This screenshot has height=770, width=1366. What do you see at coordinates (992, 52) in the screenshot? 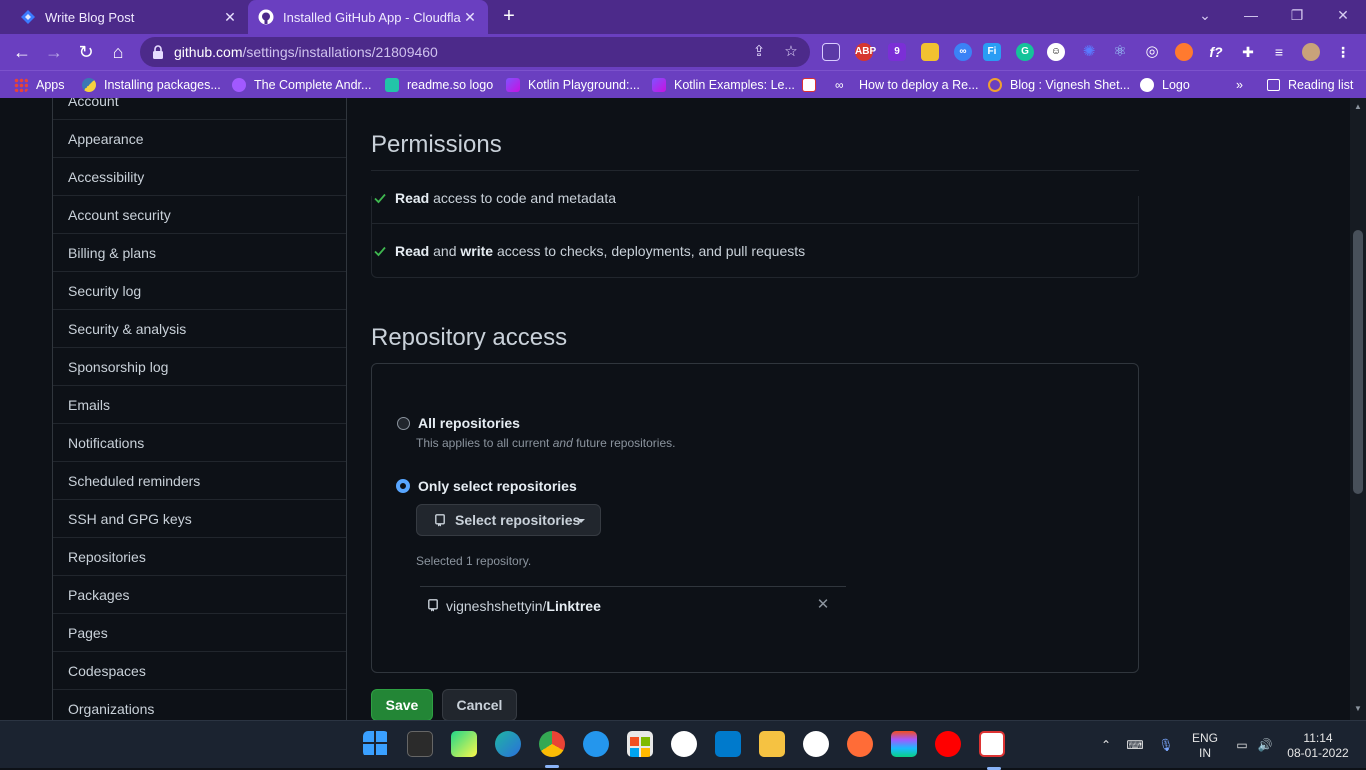
I see `fi-extension-icon: Fi` at bounding box center [992, 52].